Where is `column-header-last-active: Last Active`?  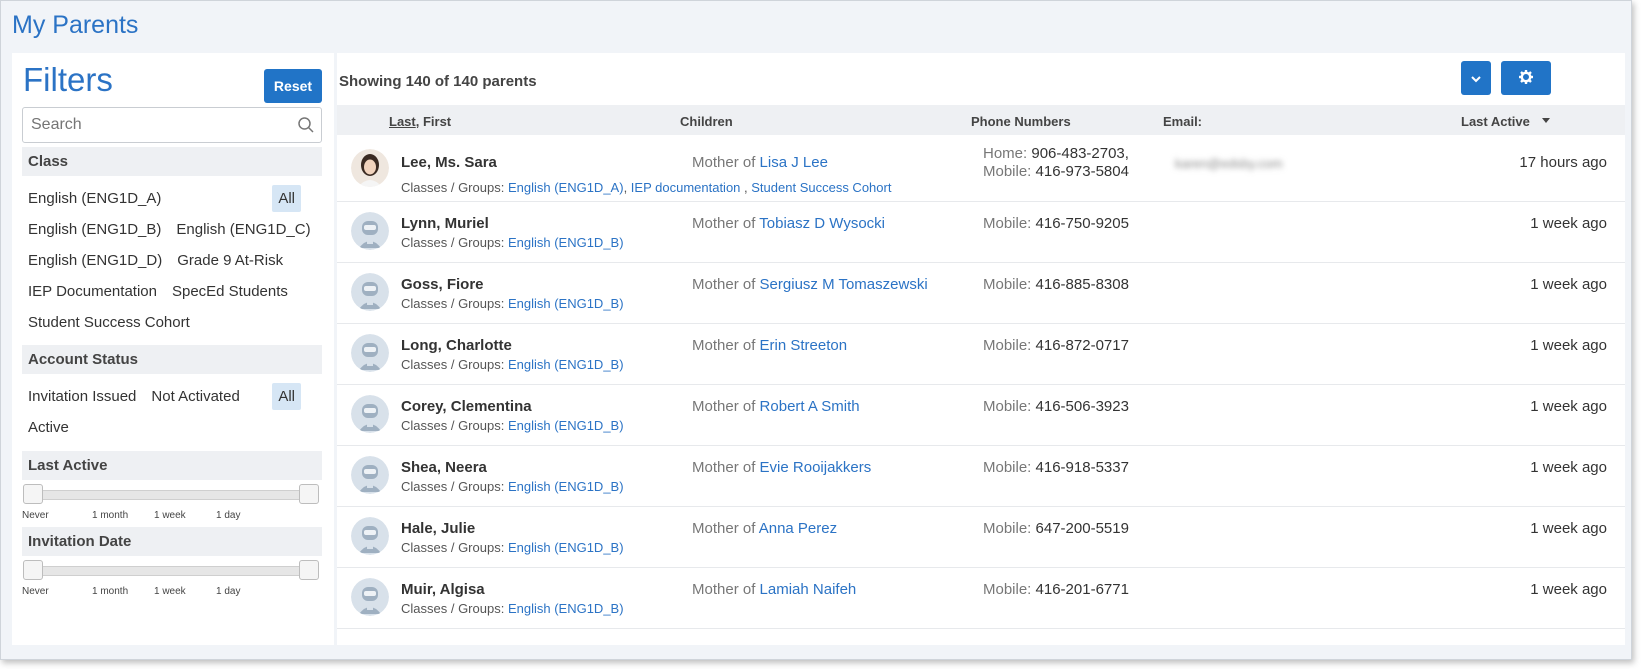 column-header-last-active: Last Active is located at coordinates (1495, 121).